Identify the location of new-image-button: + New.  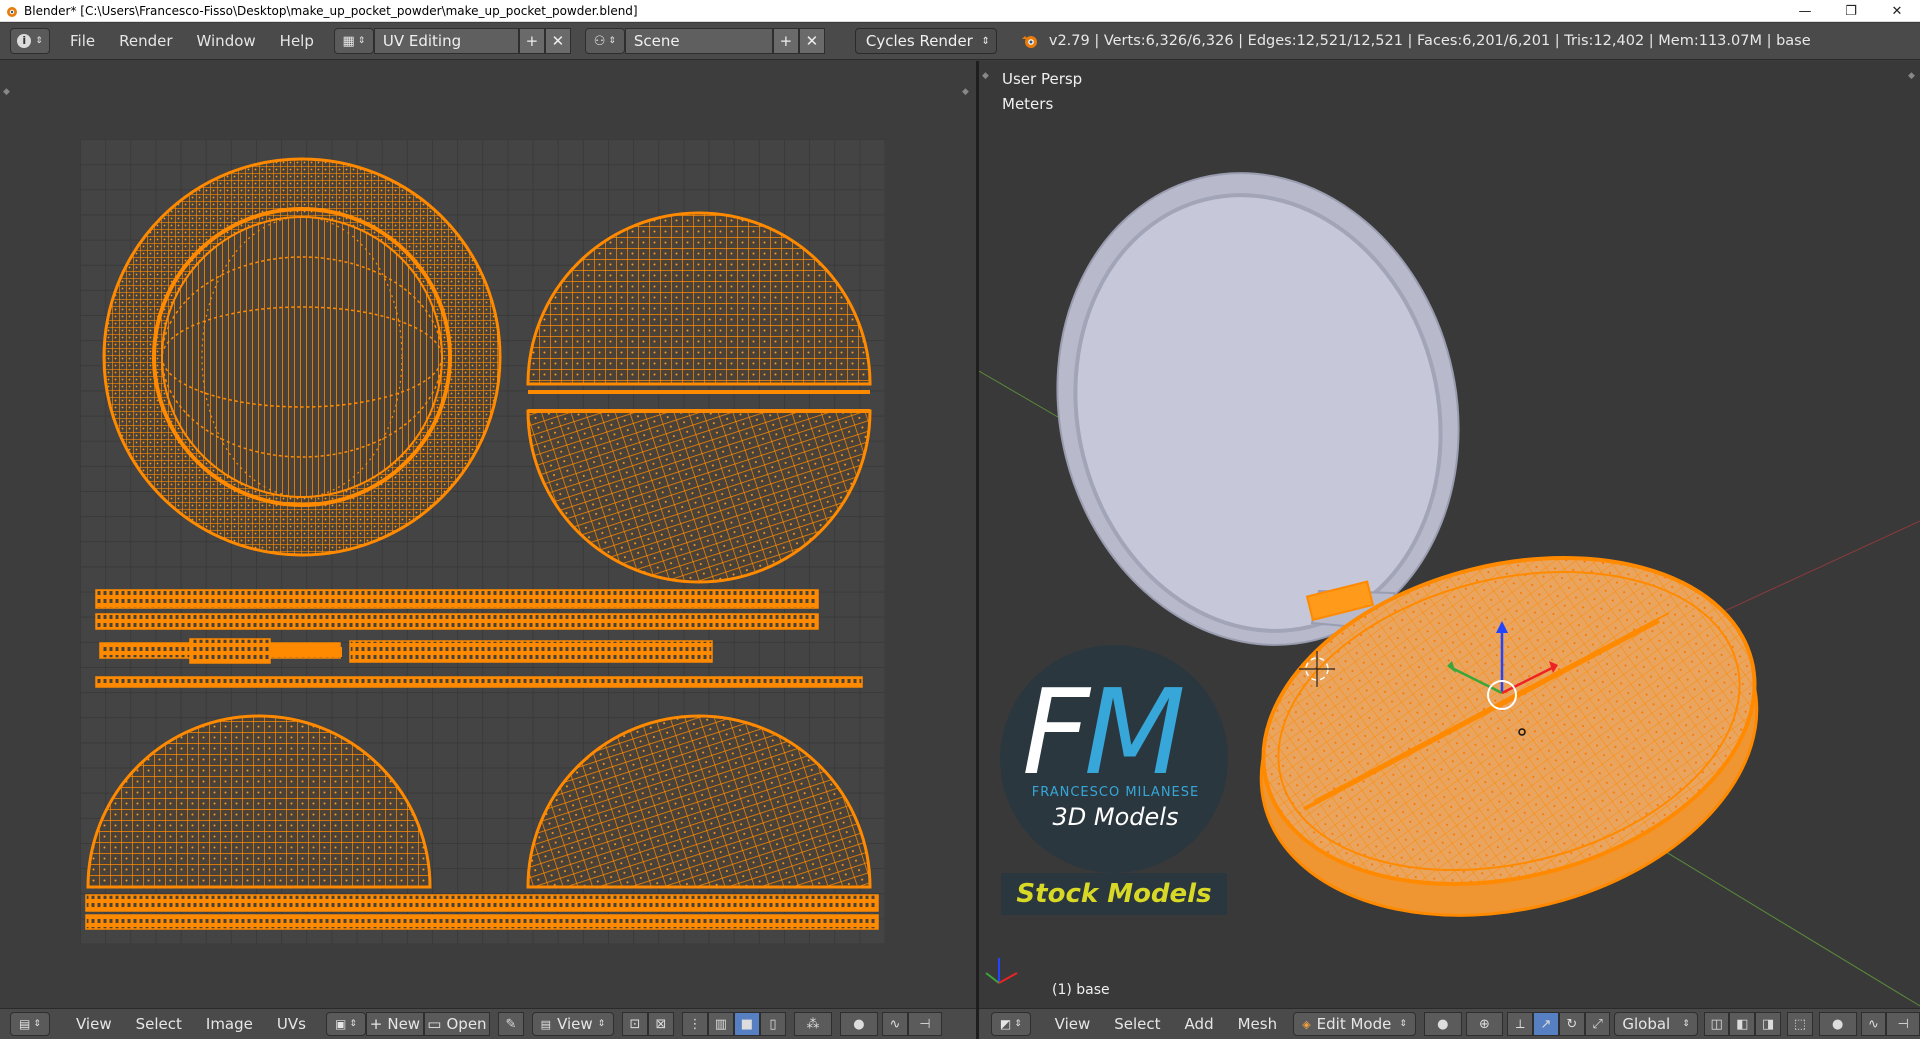
(394, 1024).